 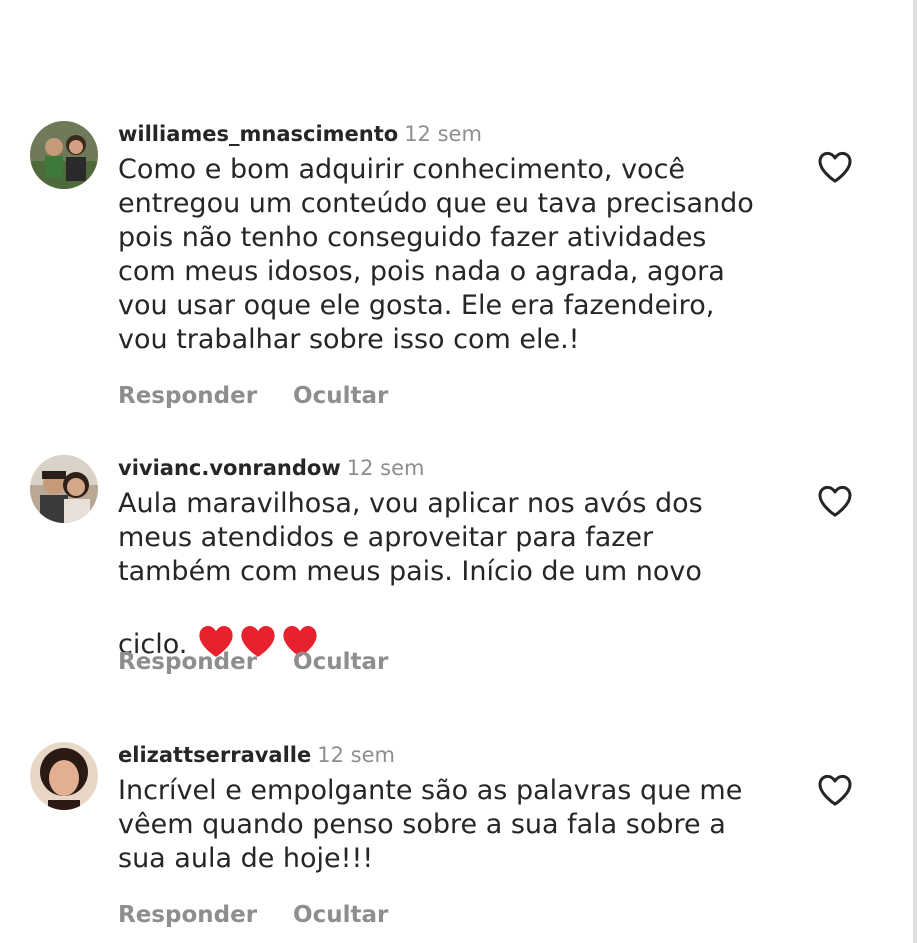 What do you see at coordinates (214, 755) in the screenshot?
I see `username: elizattserravalle` at bounding box center [214, 755].